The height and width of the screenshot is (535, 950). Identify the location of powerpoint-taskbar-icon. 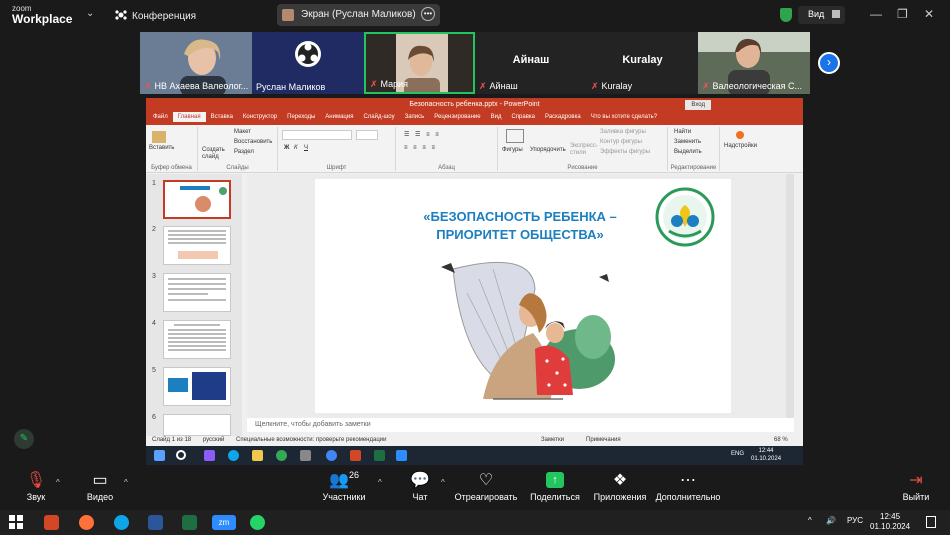
(51, 522).